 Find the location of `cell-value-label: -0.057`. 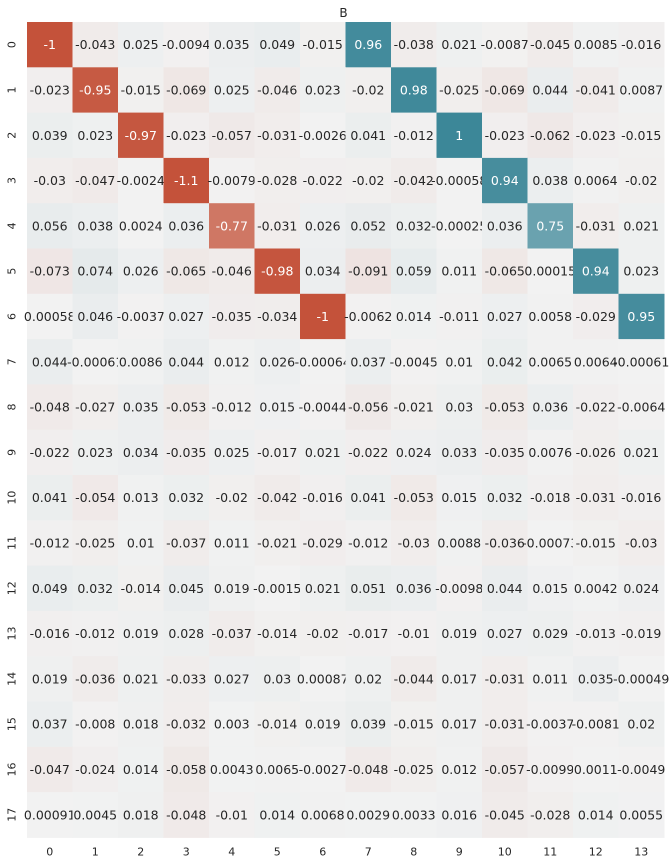

cell-value-label: -0.057 is located at coordinates (232, 135).